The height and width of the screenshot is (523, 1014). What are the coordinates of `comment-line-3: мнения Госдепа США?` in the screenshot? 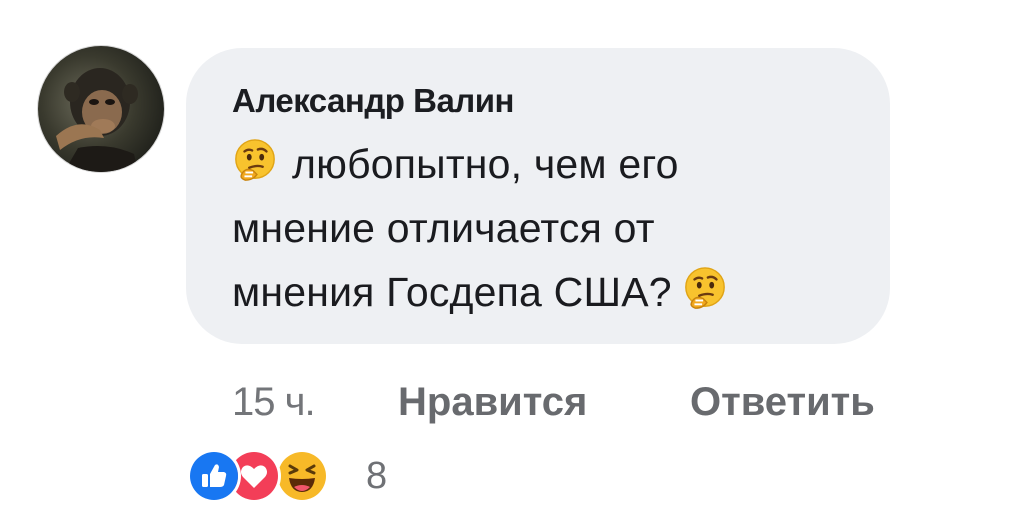 It's located at (552, 292).